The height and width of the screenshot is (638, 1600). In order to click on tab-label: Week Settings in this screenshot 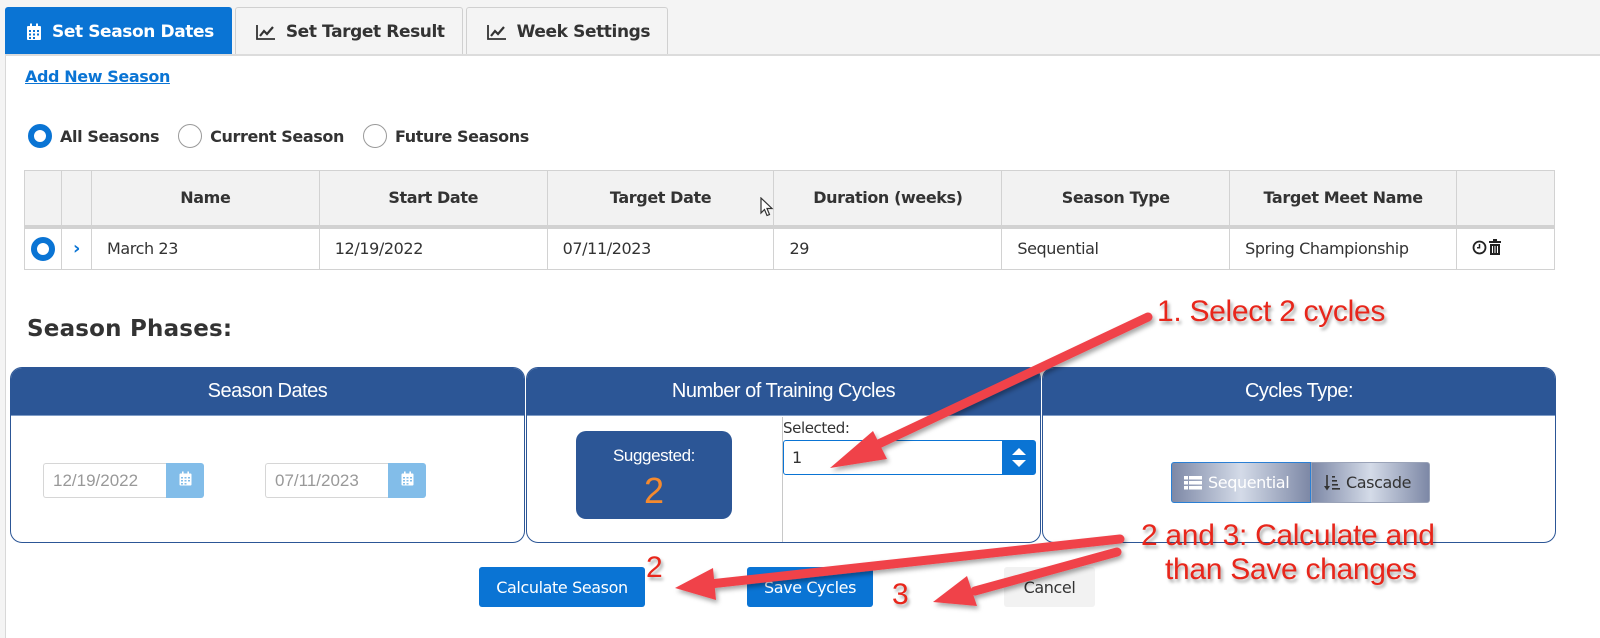, I will do `click(583, 31)`.